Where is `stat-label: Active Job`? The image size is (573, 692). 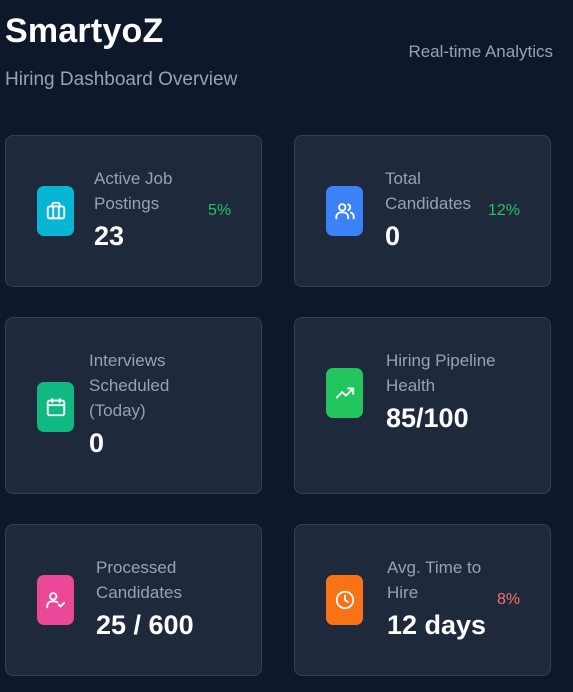
stat-label: Active Job is located at coordinates (133, 178).